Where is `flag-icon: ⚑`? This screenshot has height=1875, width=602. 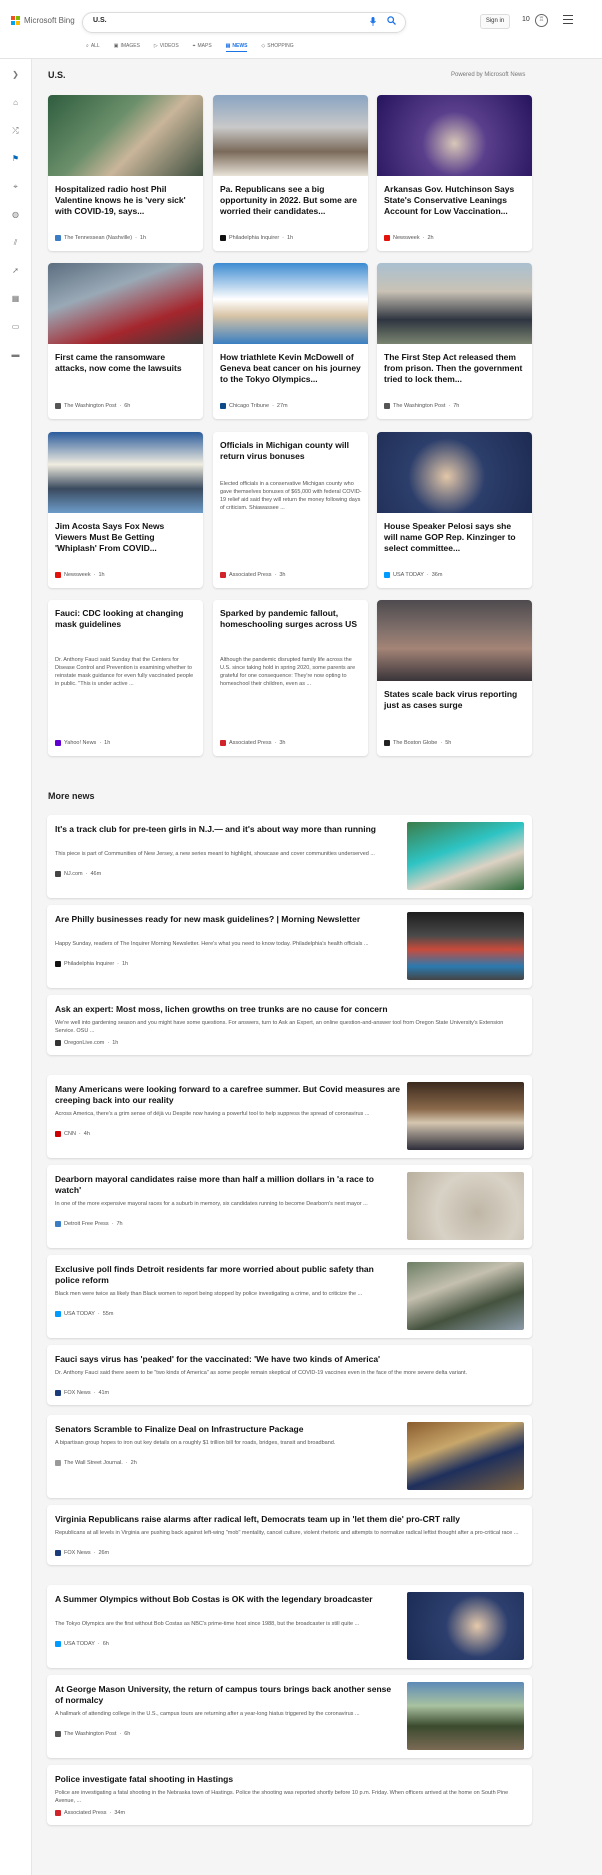
flag-icon: ⚑ is located at coordinates (15, 158).